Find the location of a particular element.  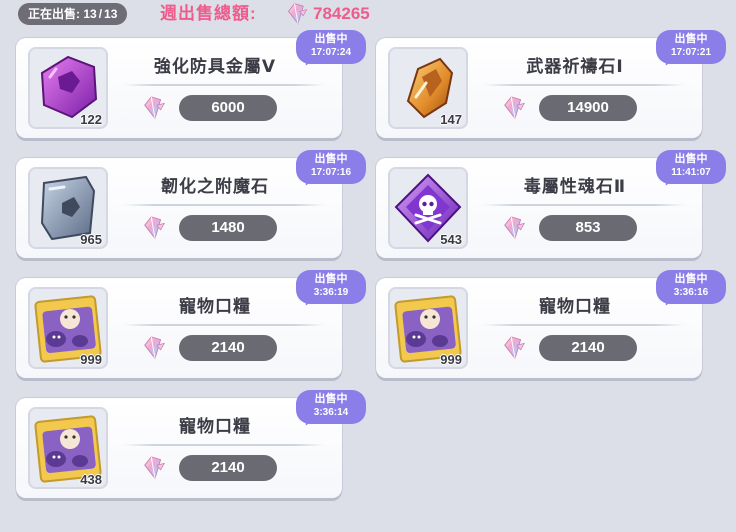

item-thumbnail: 965 is located at coordinates (68, 208).